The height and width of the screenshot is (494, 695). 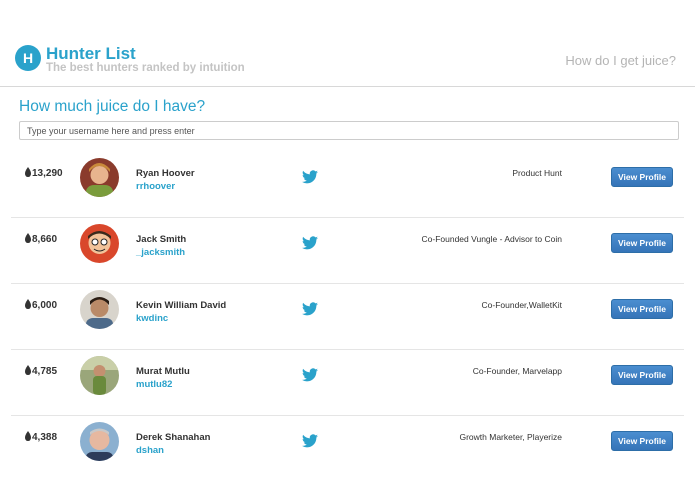 What do you see at coordinates (492, 239) in the screenshot?
I see `hunter-bio: Co-Founded Vungle - Advisor to Coin` at bounding box center [492, 239].